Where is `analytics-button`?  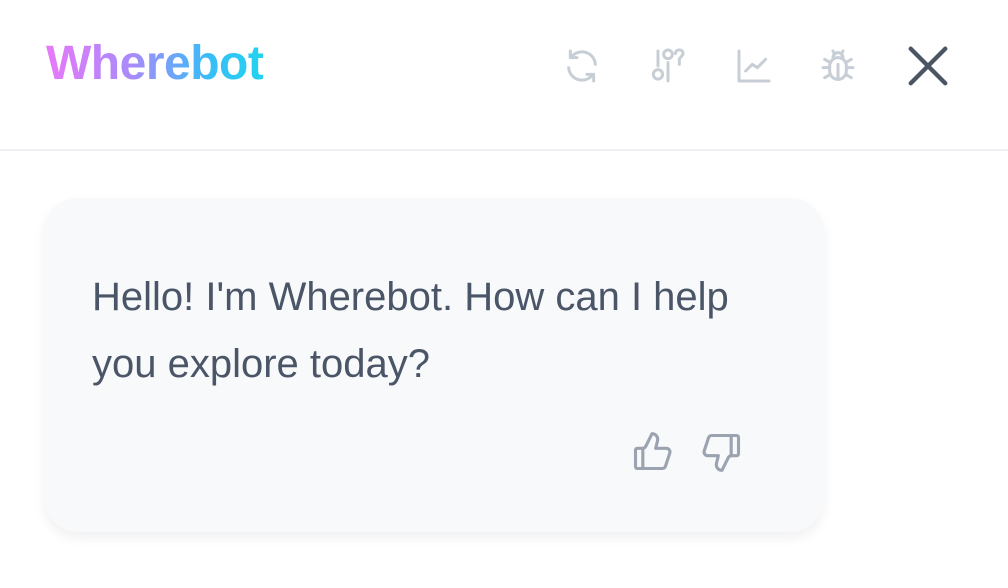 analytics-button is located at coordinates (754, 66).